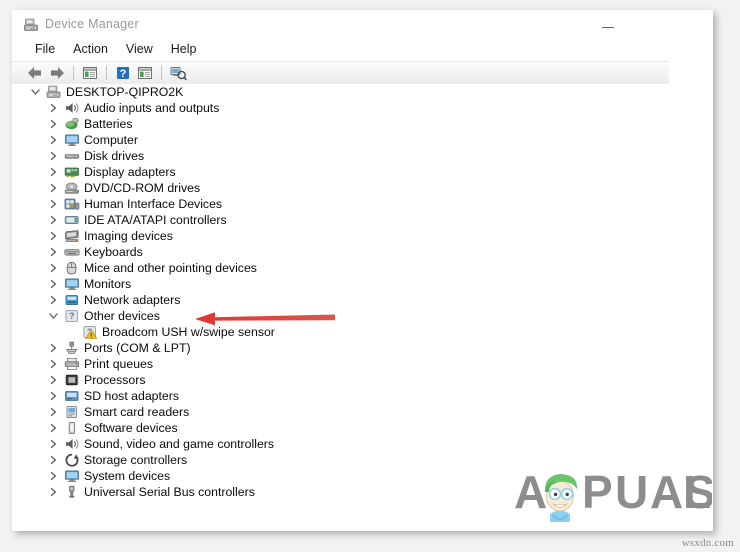 This screenshot has width=740, height=552. What do you see at coordinates (362, 92) in the screenshot?
I see `tree-root-node: DESKTOP-QIPRO2K` at bounding box center [362, 92].